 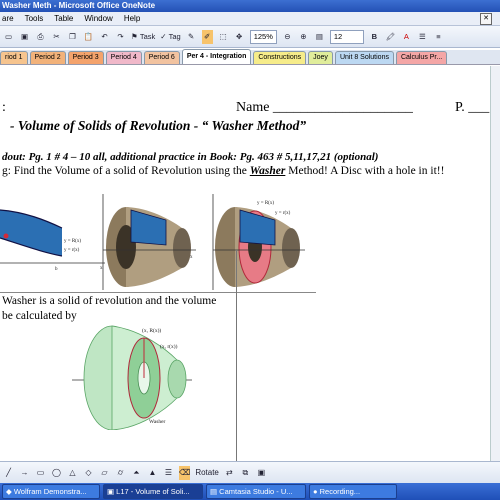 What do you see at coordinates (98, 18) in the screenshot?
I see `menu-item-window: Window` at bounding box center [98, 18].